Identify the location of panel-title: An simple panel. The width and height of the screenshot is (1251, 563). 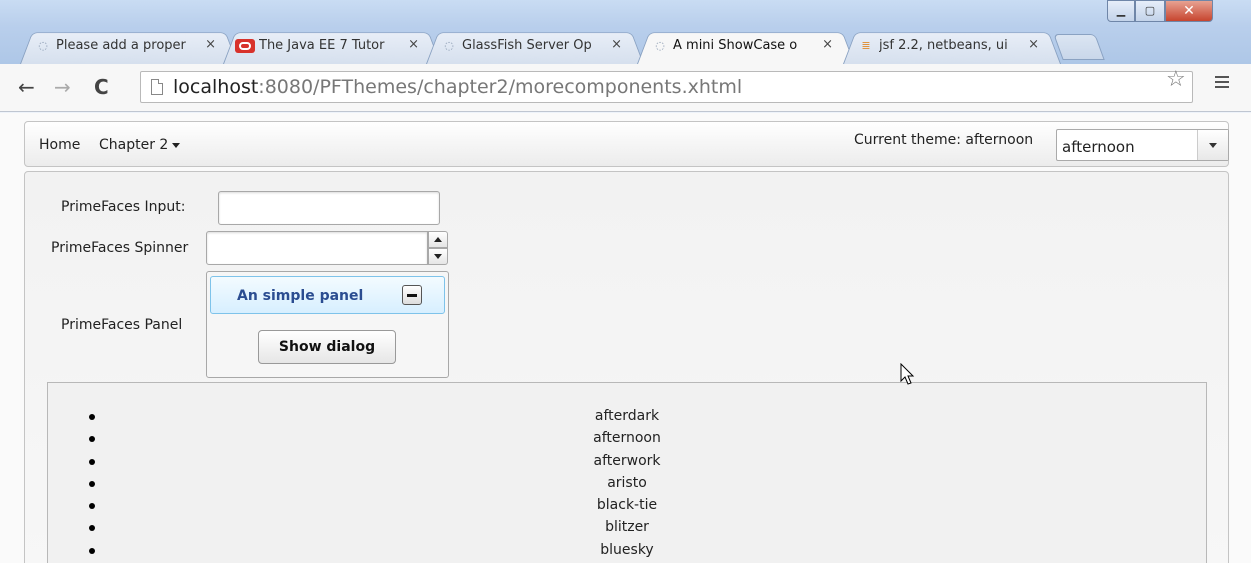
(300, 296).